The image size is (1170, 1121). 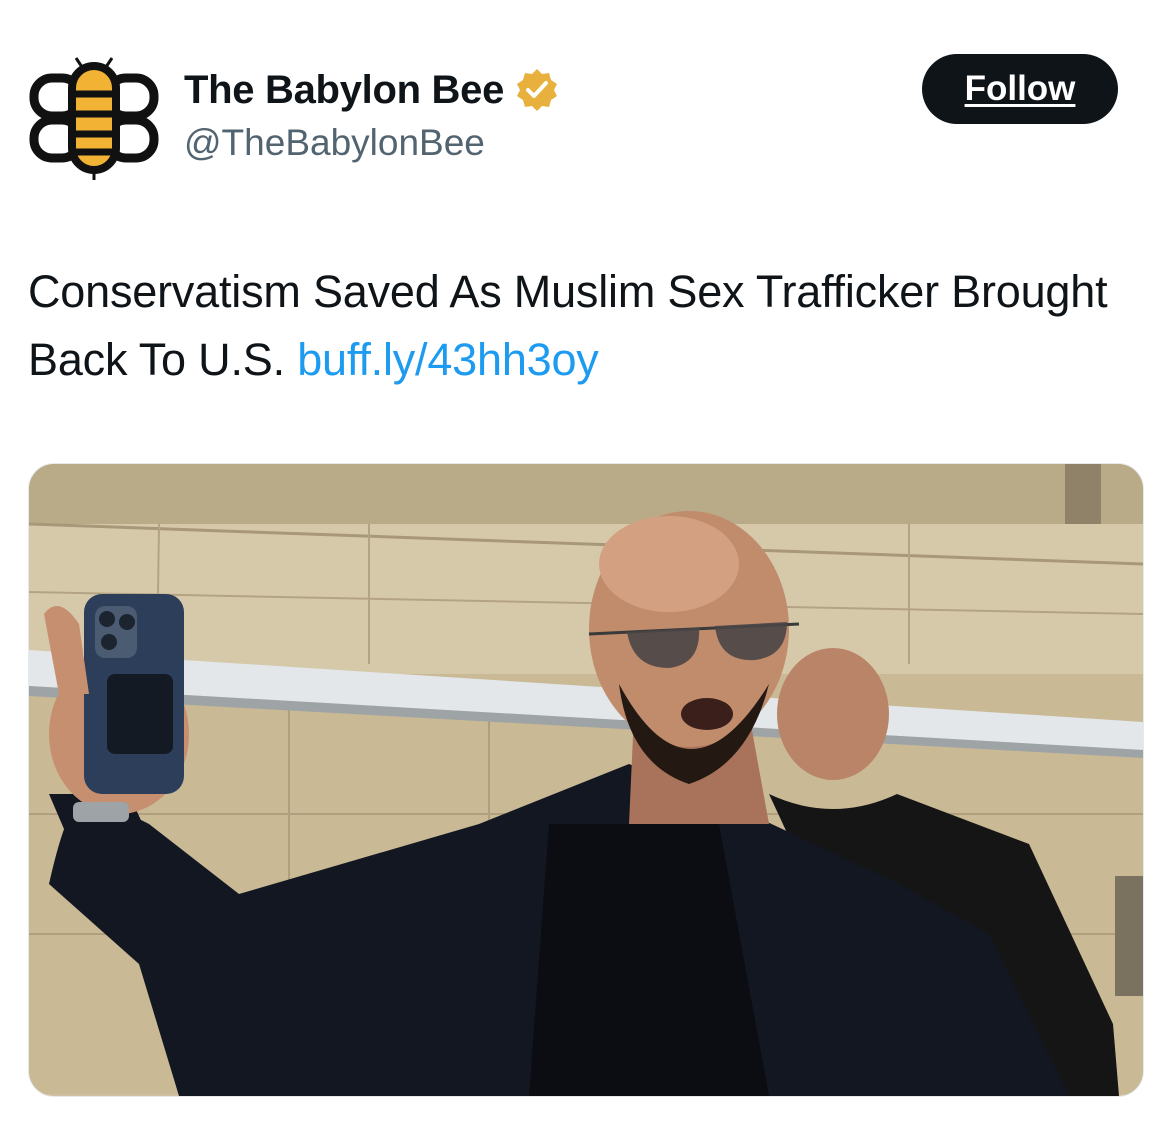 What do you see at coordinates (372, 143) in the screenshot?
I see `author-handle: @TheBabylonBee` at bounding box center [372, 143].